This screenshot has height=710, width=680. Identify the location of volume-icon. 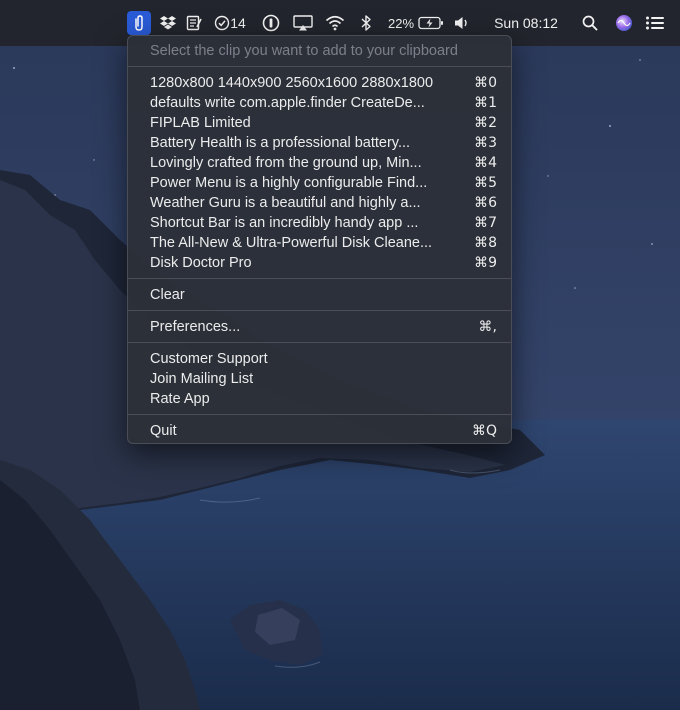
(461, 23).